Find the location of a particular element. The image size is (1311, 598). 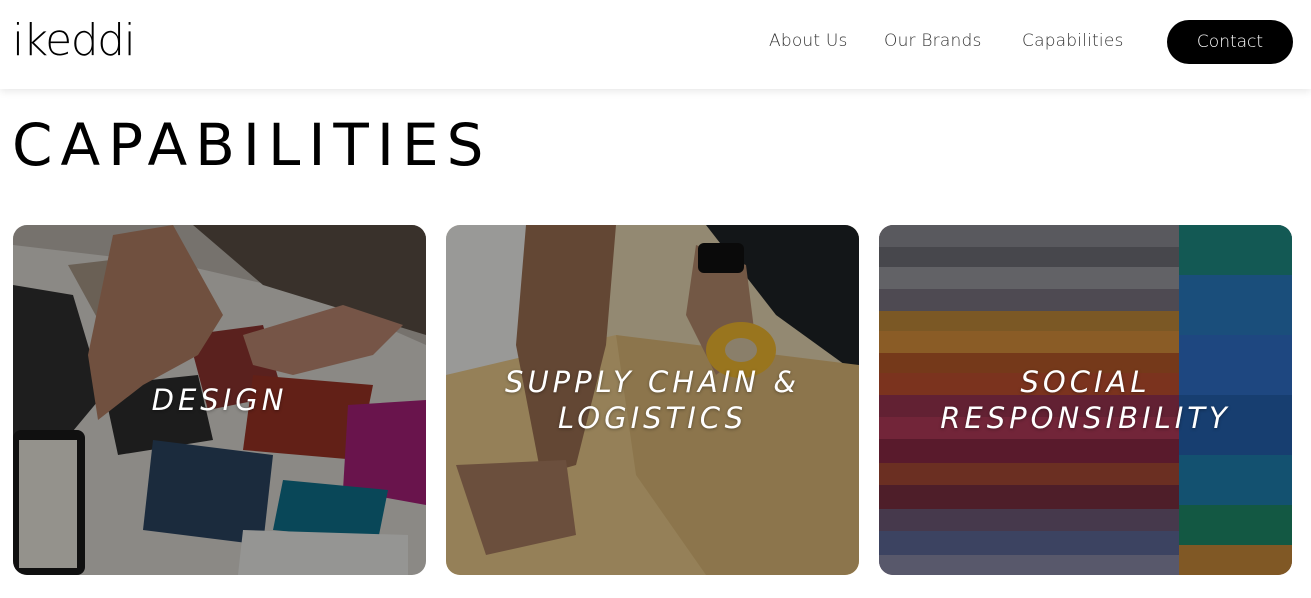

nav-capabilities: Capabilities is located at coordinates (1073, 41).